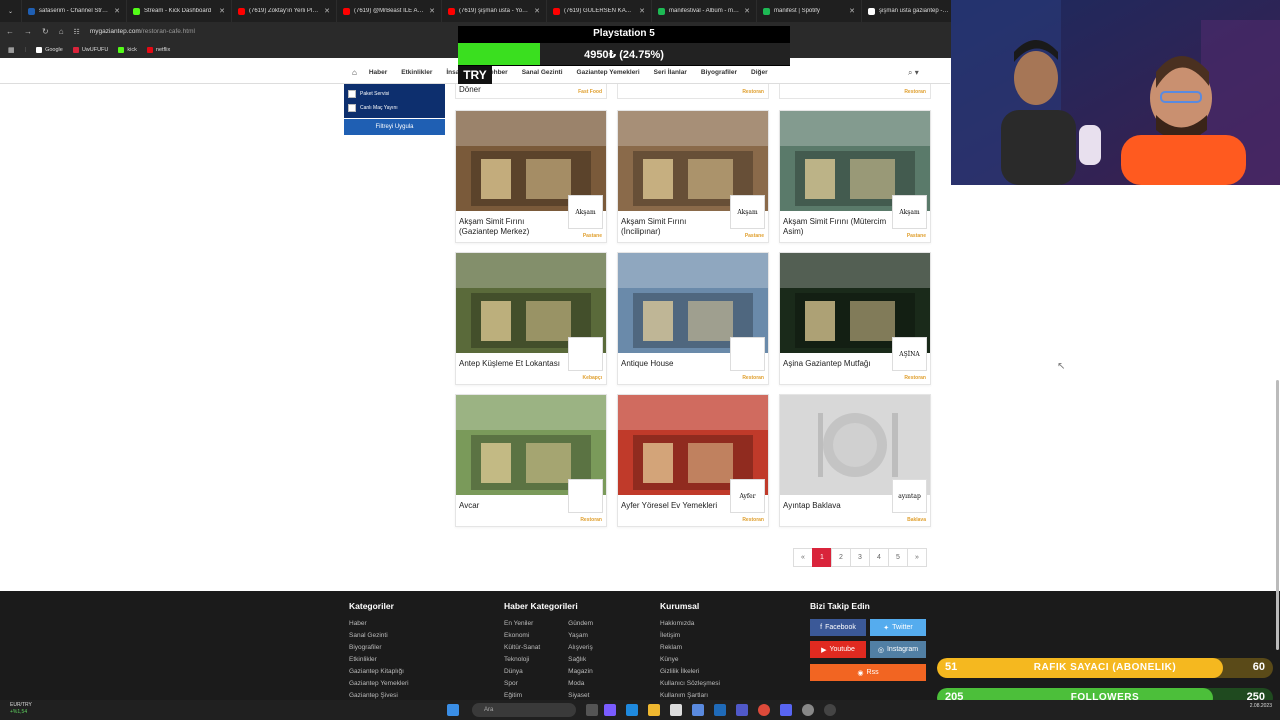 This screenshot has width=1280, height=720. Describe the element at coordinates (580, 662) in the screenshot. I see `footer-link: Sağlık` at that location.